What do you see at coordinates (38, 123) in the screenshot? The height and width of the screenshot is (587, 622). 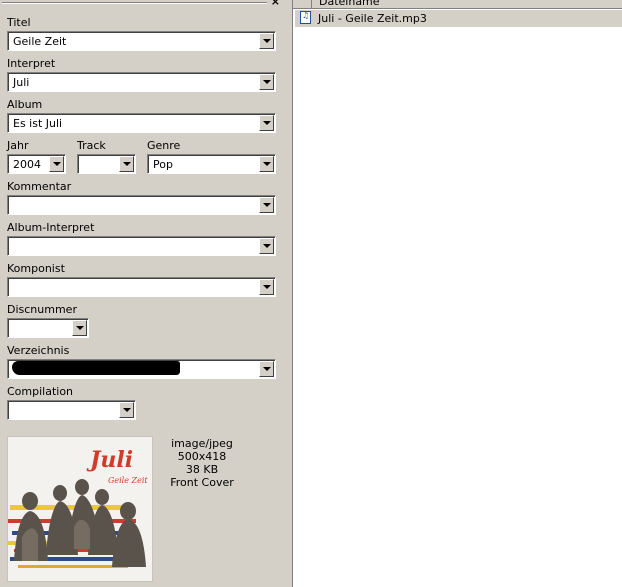 I see `album-value: Es ist Juli` at bounding box center [38, 123].